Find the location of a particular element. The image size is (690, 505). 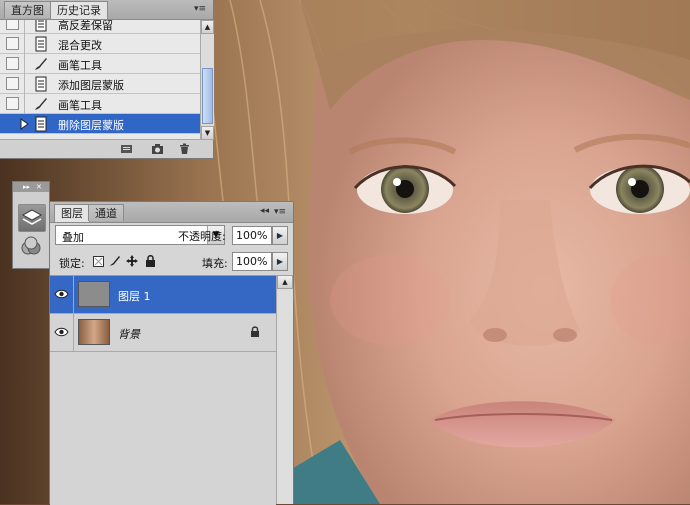

layers-tabstrip: 图层 通道 ◂◂ ▾≡ is located at coordinates (171, 212).